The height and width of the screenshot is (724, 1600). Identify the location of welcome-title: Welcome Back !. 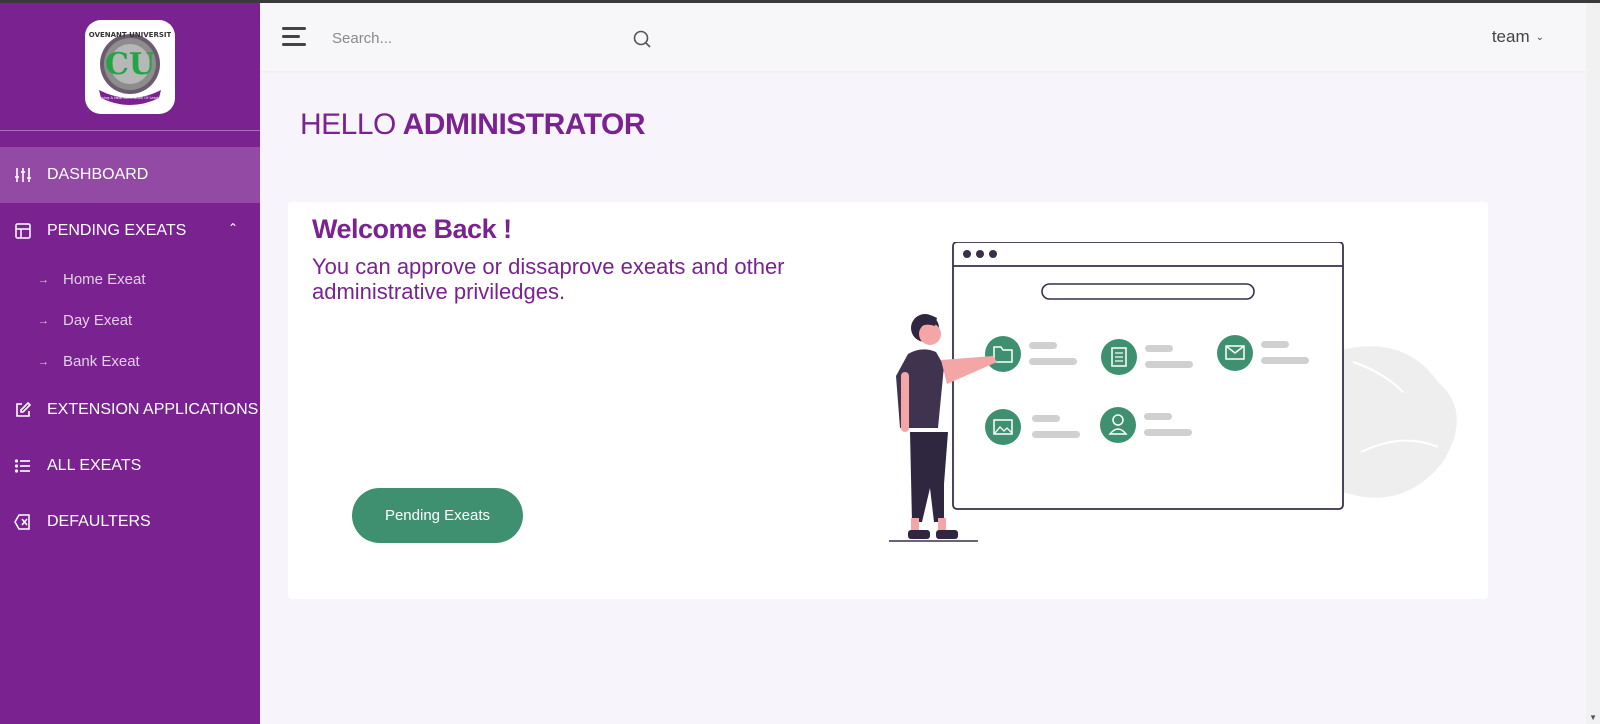
(412, 229).